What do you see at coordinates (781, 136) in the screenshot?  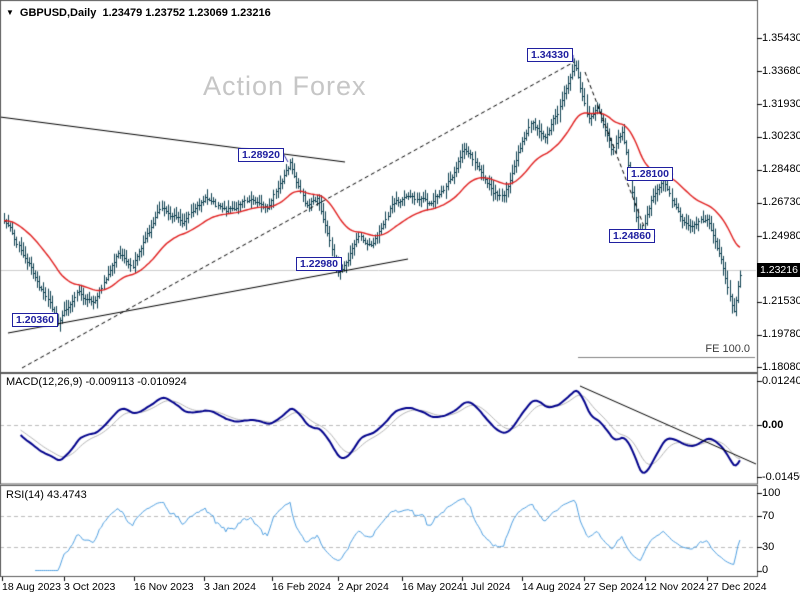 I see `price-axis-tick: 1.30230` at bounding box center [781, 136].